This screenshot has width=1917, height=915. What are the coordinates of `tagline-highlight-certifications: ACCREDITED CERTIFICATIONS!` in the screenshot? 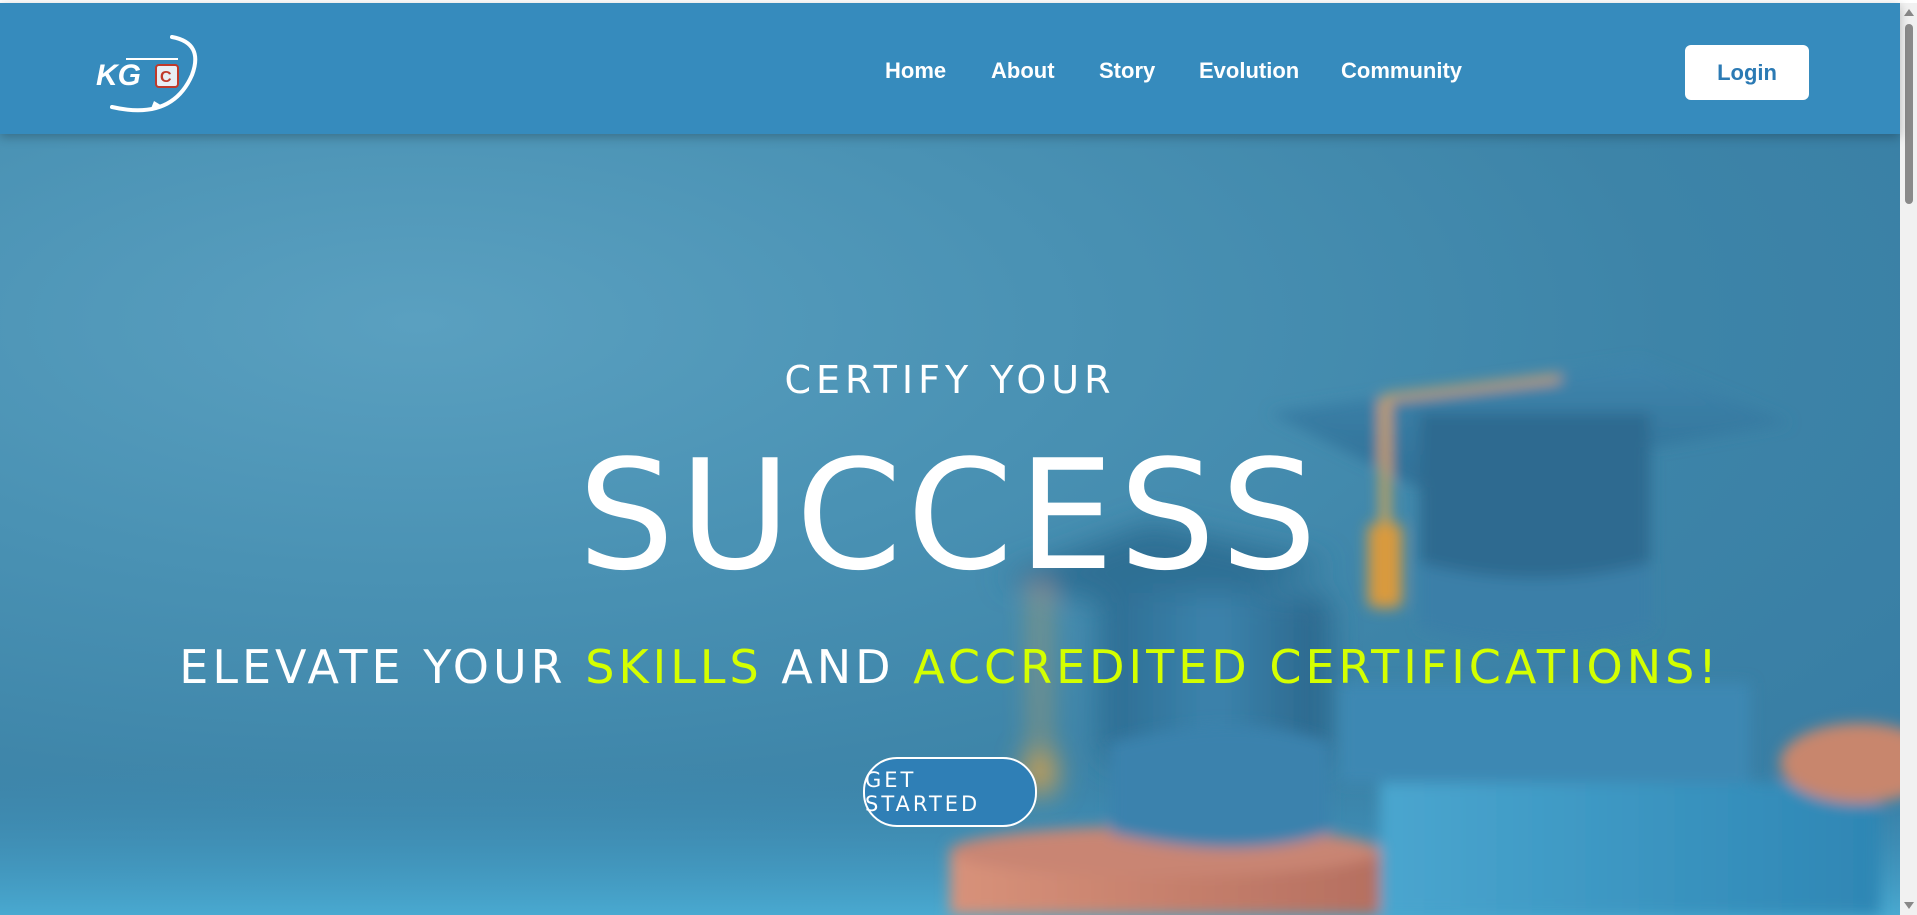 It's located at (1317, 667).